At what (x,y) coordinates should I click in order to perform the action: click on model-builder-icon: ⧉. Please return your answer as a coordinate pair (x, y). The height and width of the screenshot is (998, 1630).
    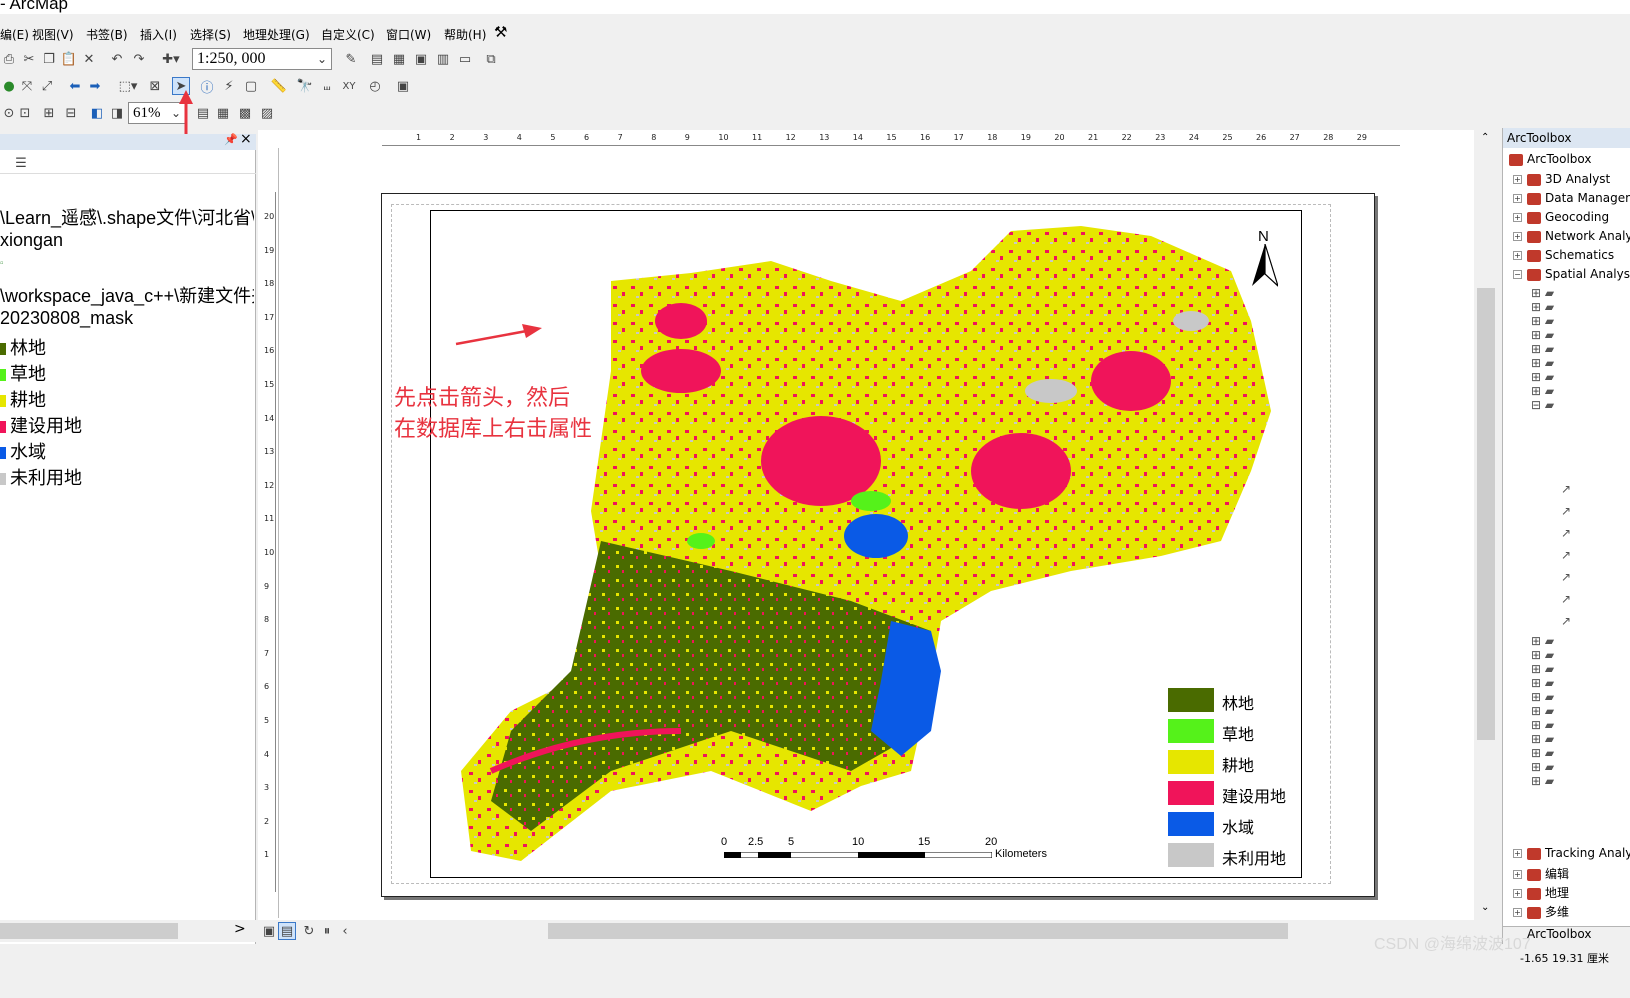
    Looking at the image, I should click on (491, 59).